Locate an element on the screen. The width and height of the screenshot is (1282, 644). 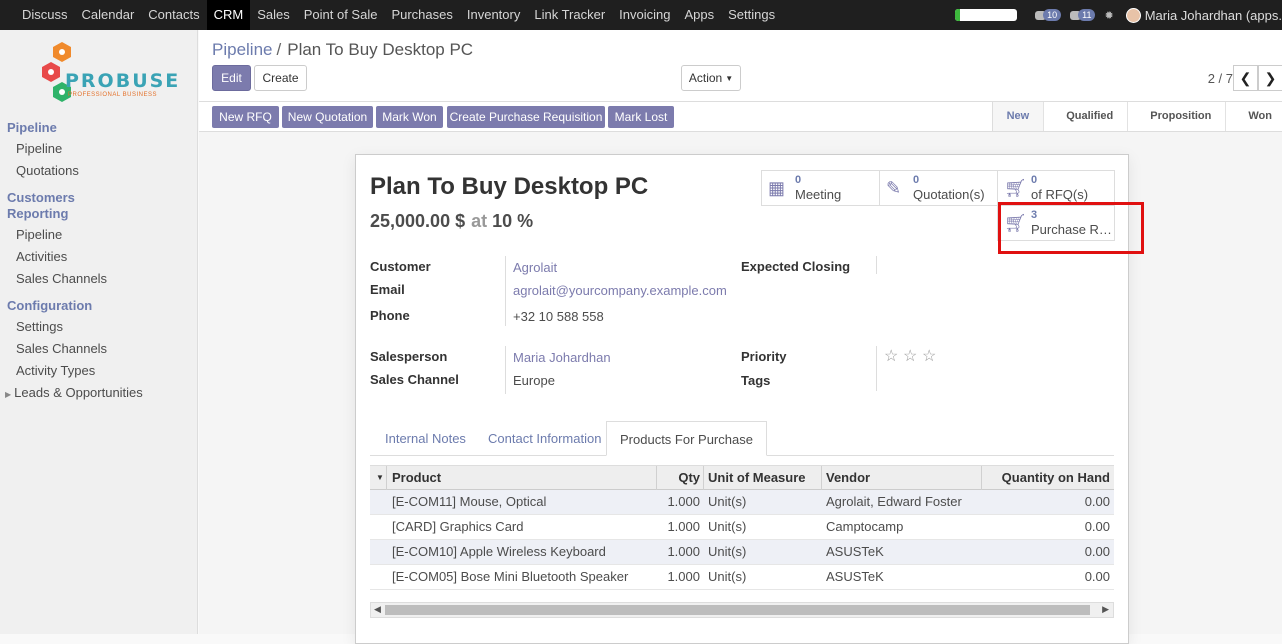
stage-qualified: Qualified is located at coordinates (1086, 116).